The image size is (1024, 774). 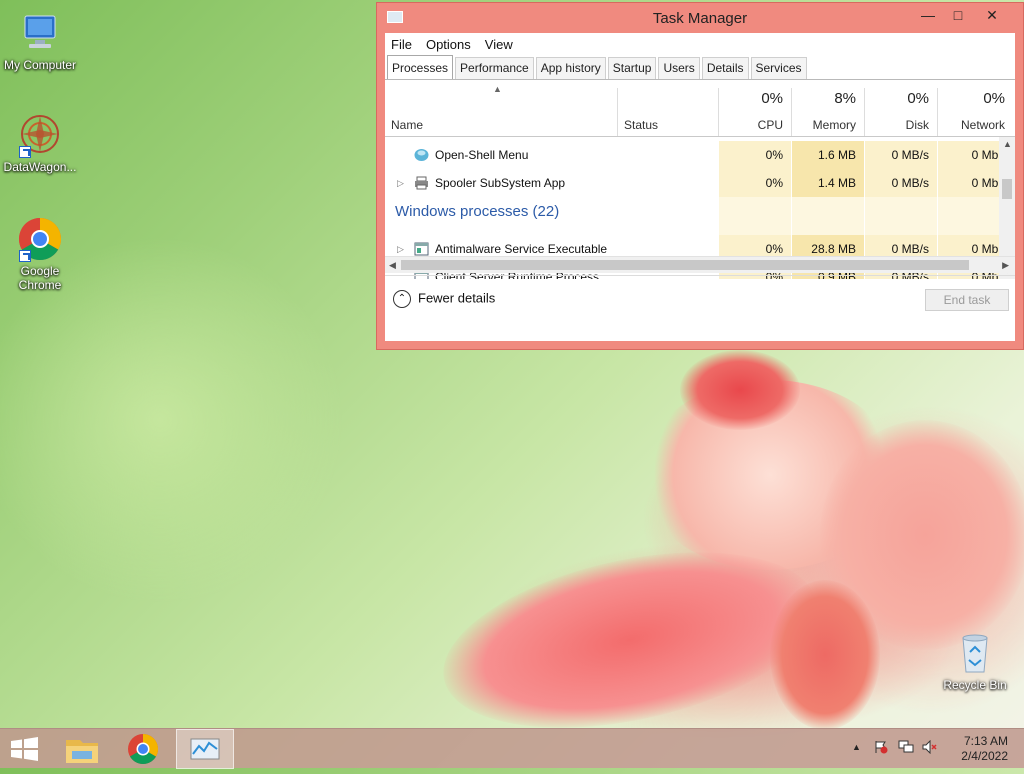 I want to click on scroll-up-icon: ▲, so click(x=1007, y=144).